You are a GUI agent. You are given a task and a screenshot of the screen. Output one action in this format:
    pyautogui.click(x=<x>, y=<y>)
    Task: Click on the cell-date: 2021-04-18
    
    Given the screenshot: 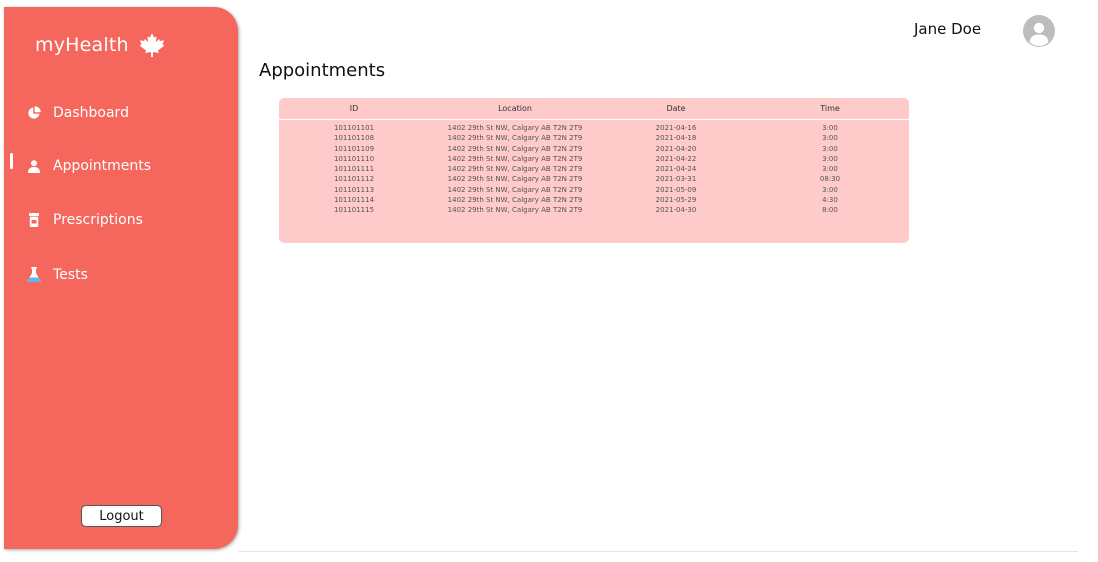 What is the action you would take?
    pyautogui.click(x=676, y=138)
    